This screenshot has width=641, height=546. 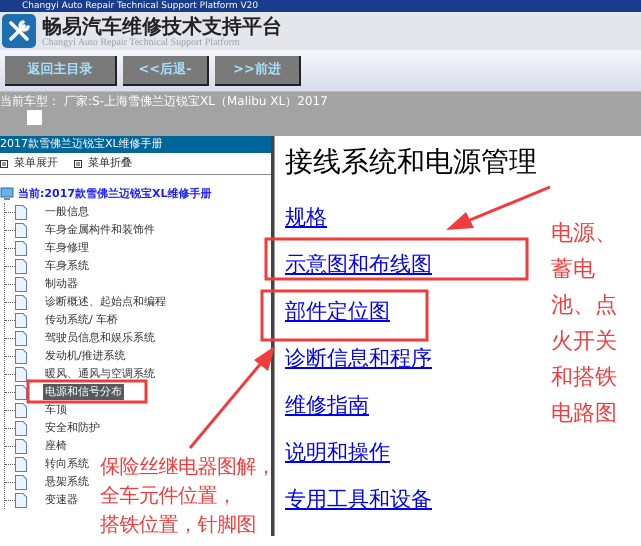 I want to click on window-title: Changyi Auto Repair Technical Support Platform V20, so click(x=140, y=6).